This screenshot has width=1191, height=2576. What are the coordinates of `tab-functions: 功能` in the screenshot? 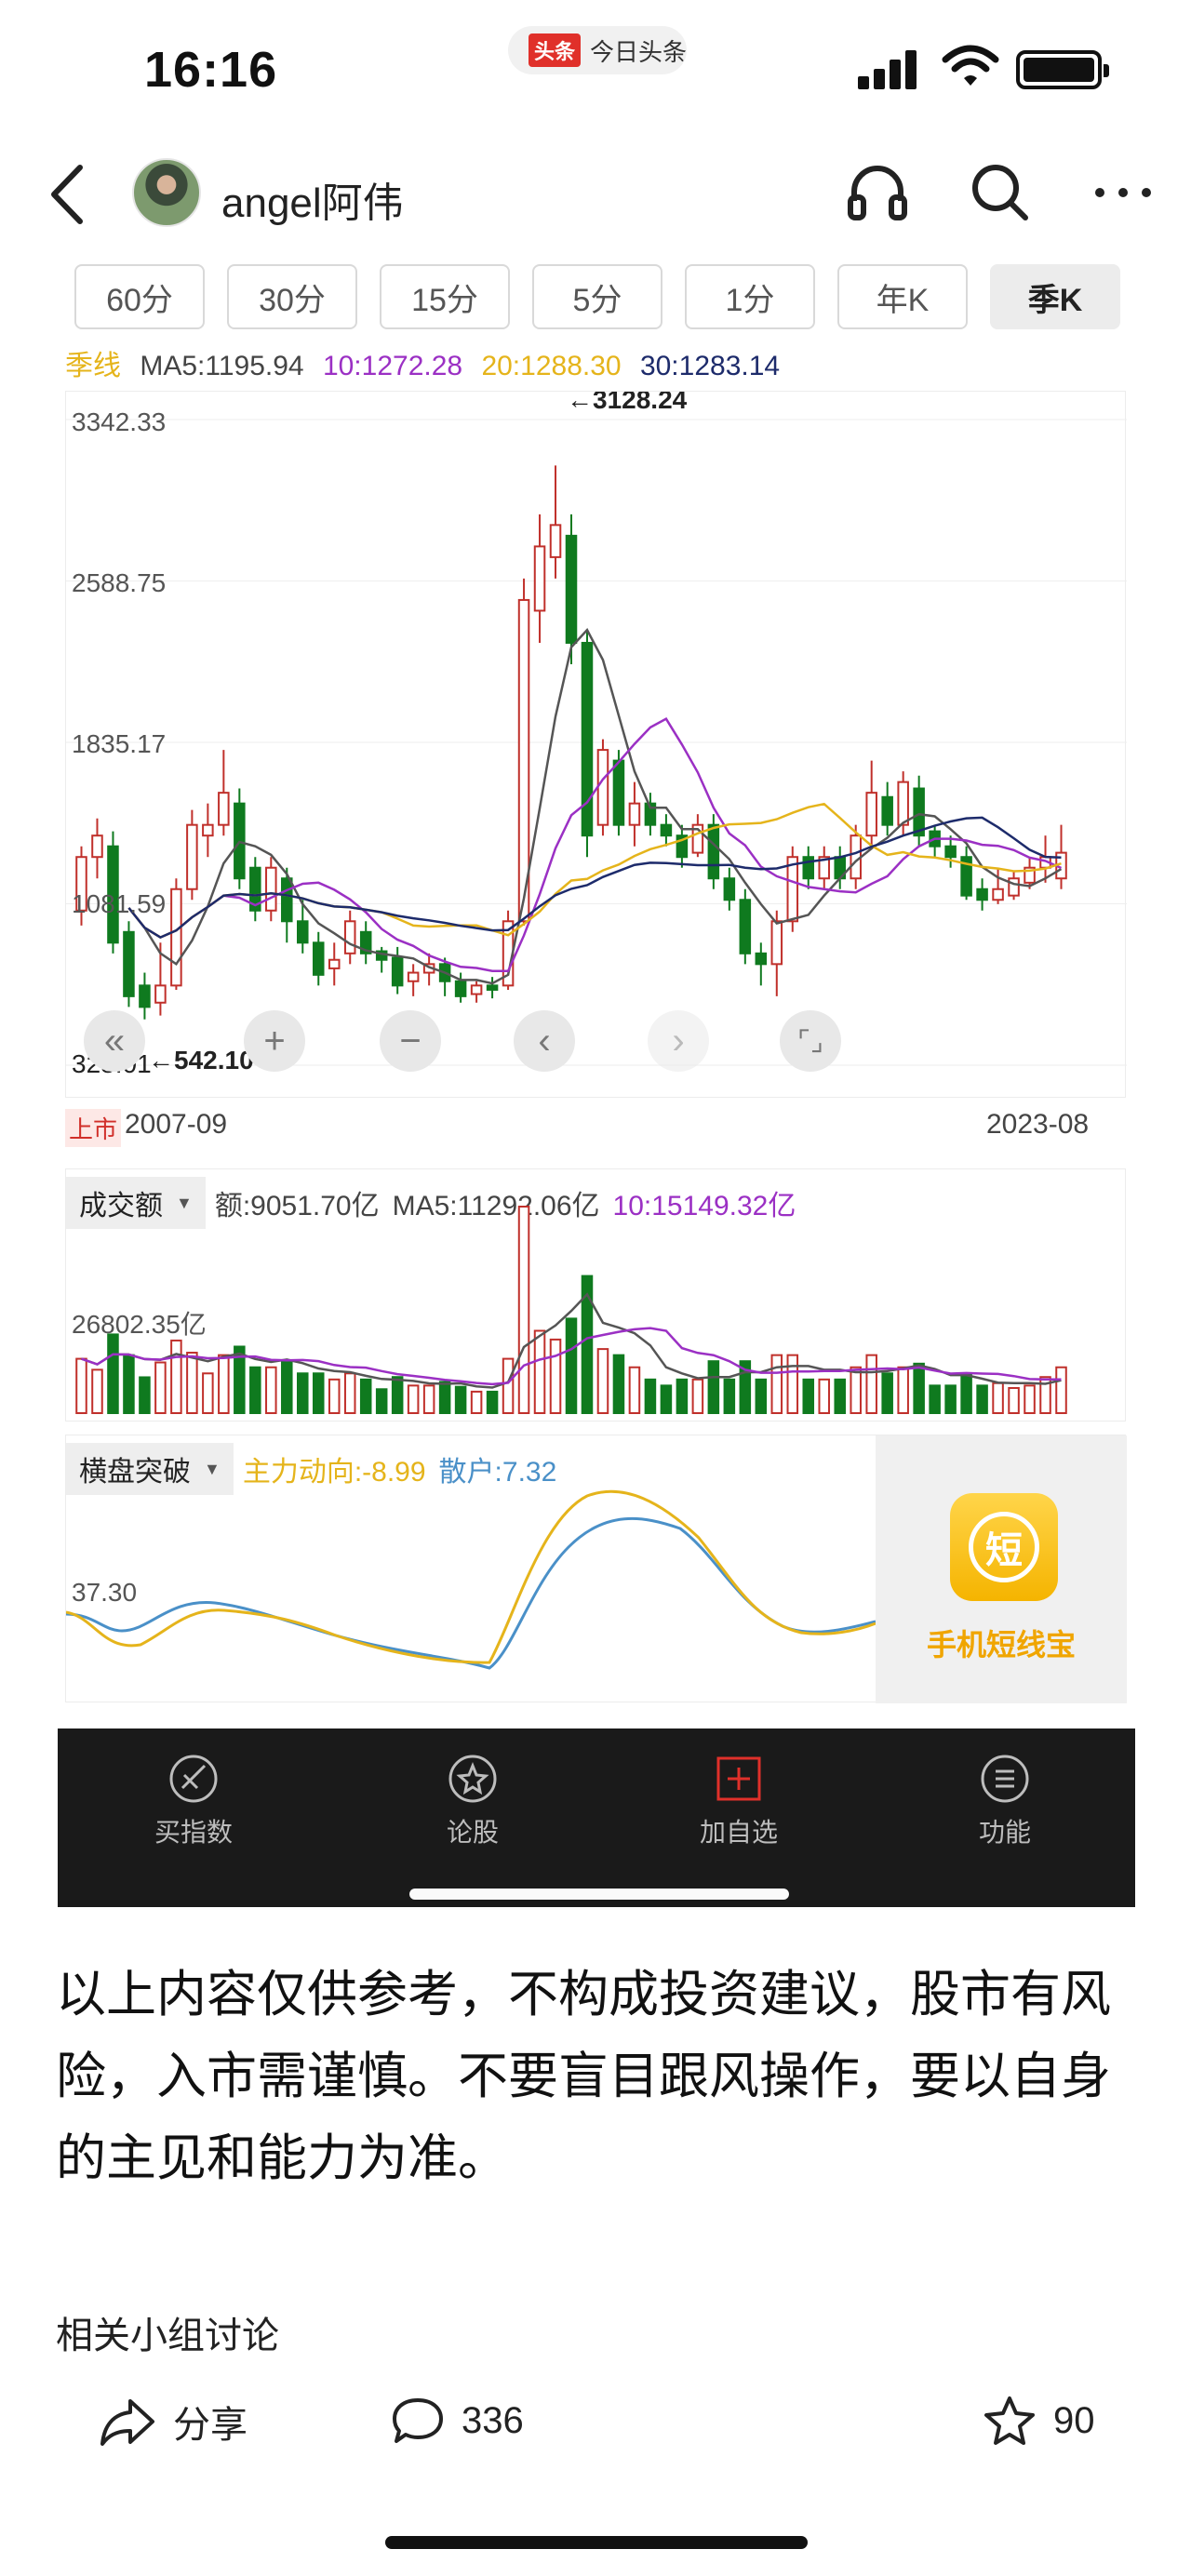 It's located at (1004, 1801).